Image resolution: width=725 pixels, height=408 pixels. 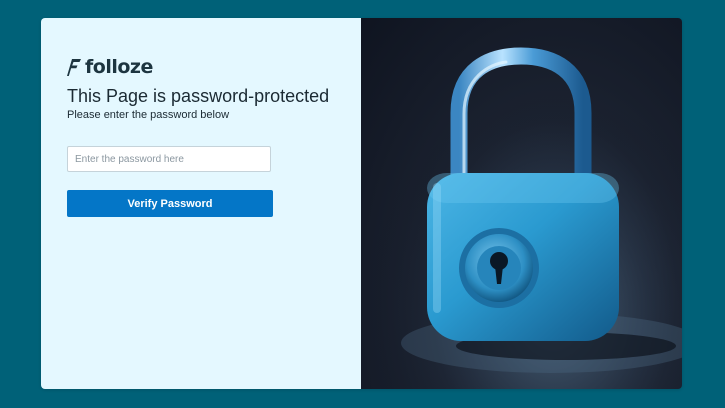 I want to click on brand-name: folloze, so click(x=119, y=67).